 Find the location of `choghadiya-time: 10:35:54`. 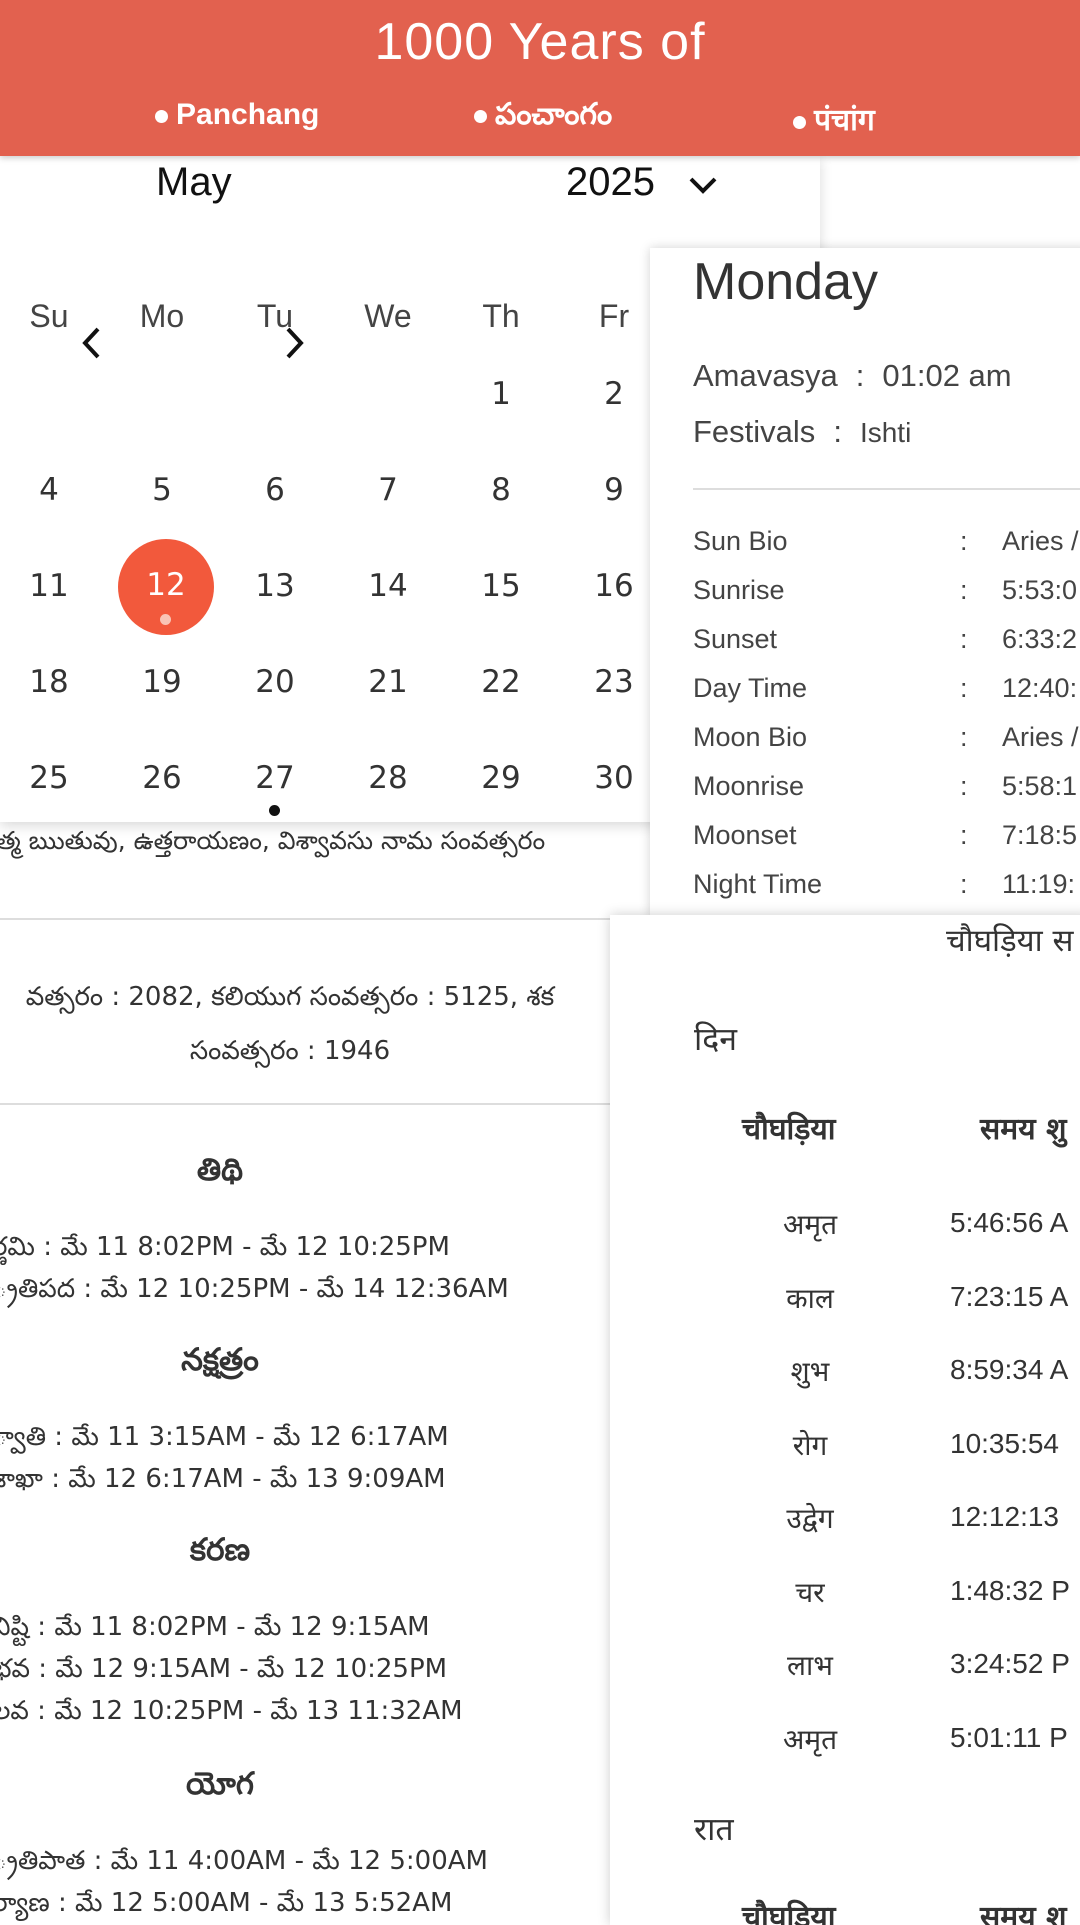

choghadiya-time: 10:35:54 is located at coordinates (1004, 1443).